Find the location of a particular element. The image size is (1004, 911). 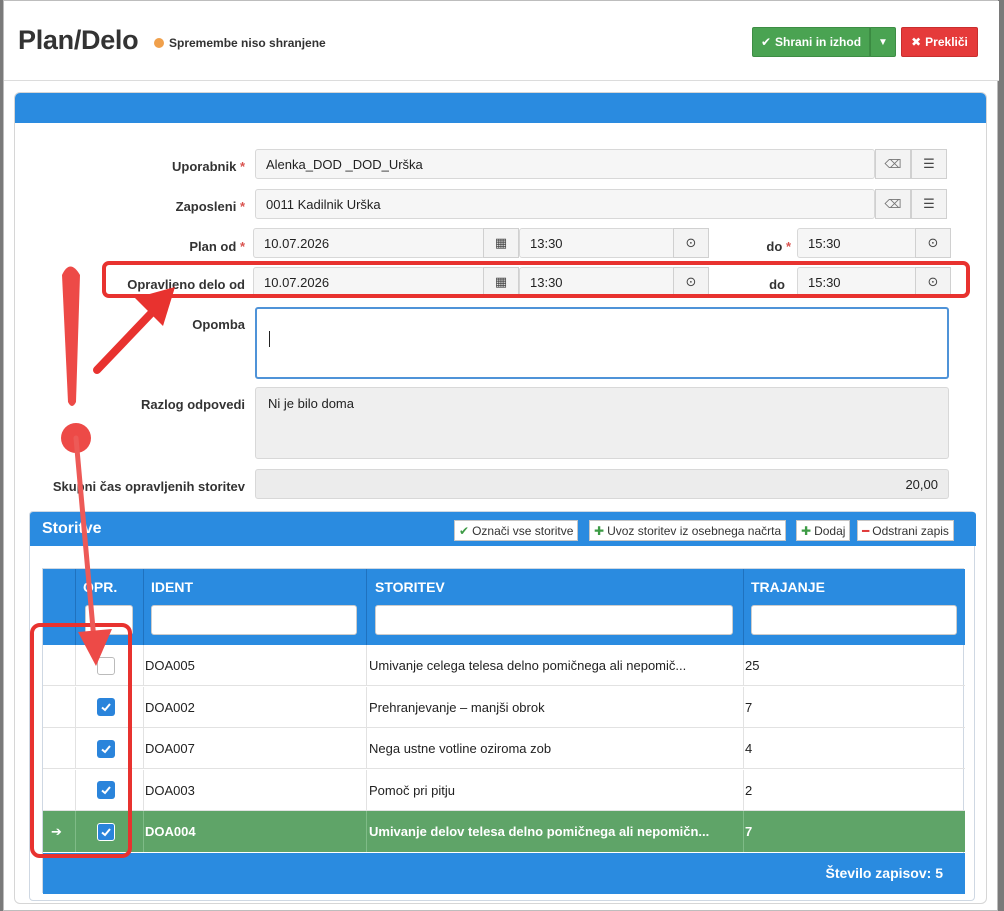

column-trajanje: TRAJANJE is located at coordinates (788, 587).